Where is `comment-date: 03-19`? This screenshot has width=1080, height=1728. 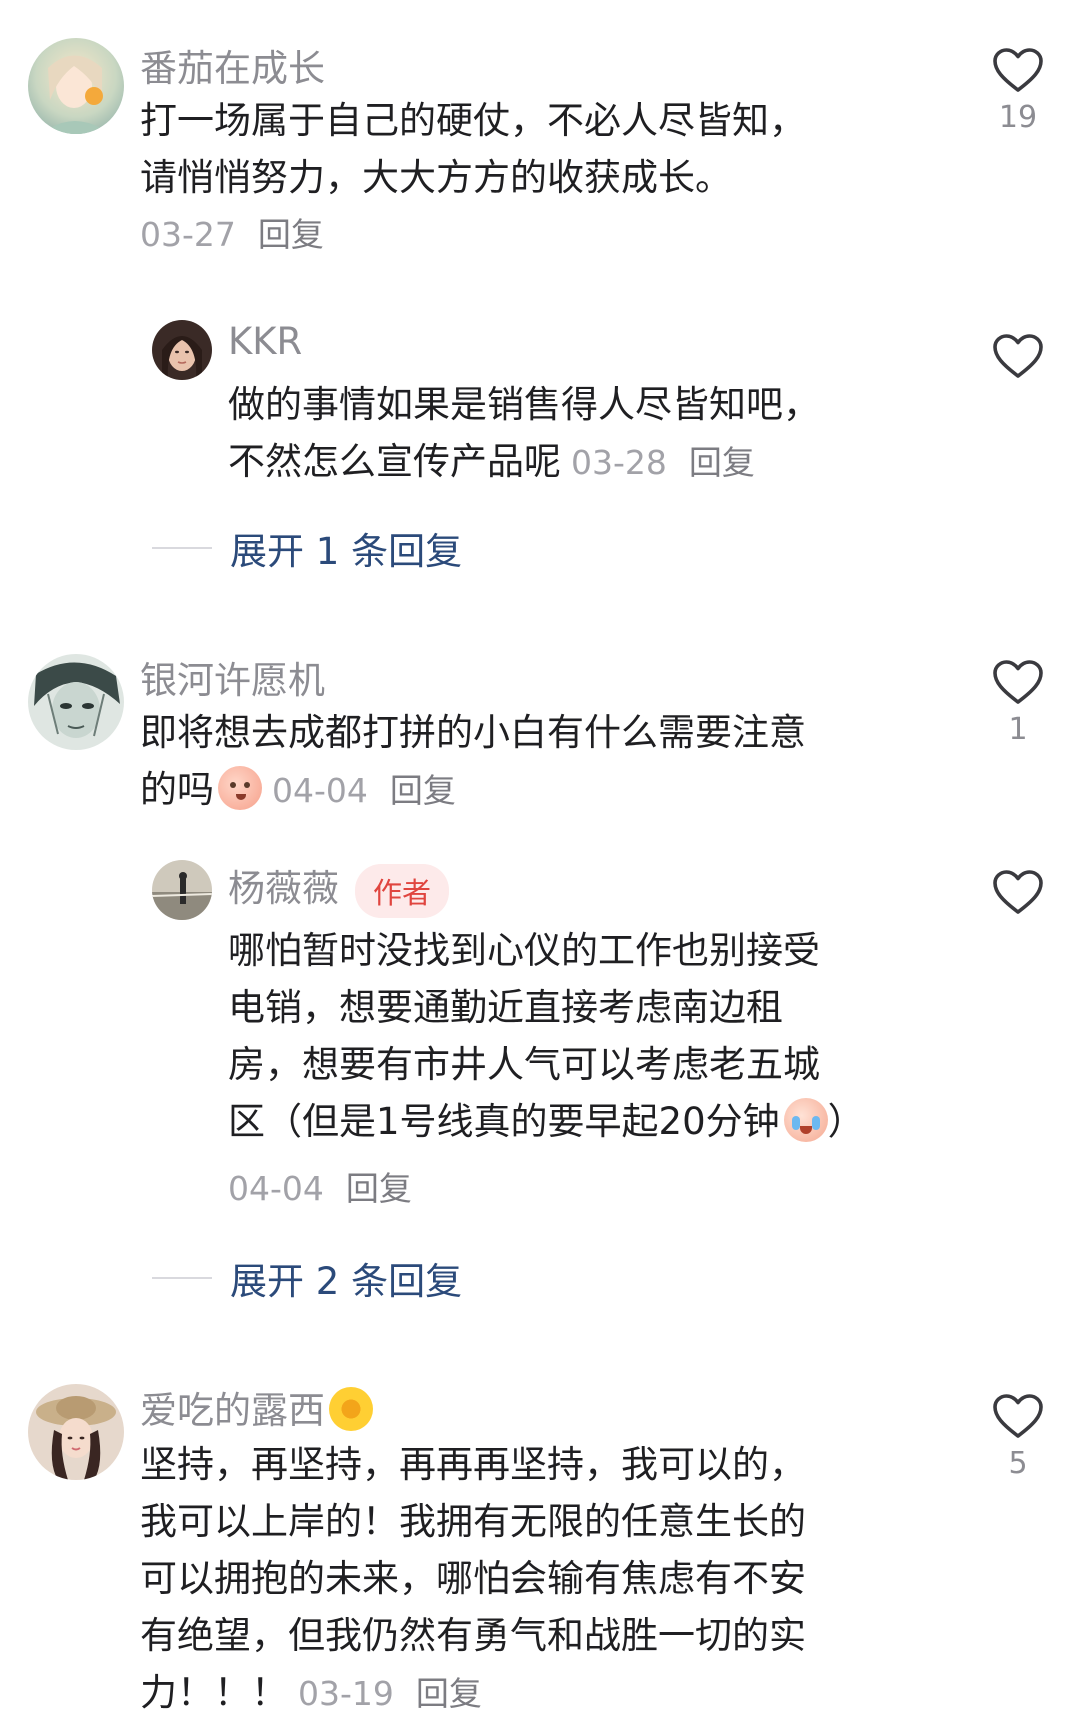 comment-date: 03-19 is located at coordinates (346, 1693).